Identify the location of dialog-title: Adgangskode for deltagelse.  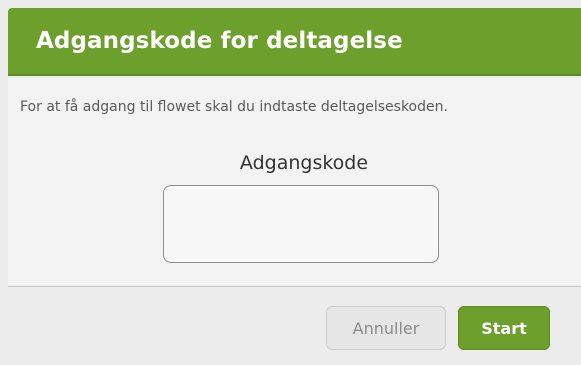
(219, 41).